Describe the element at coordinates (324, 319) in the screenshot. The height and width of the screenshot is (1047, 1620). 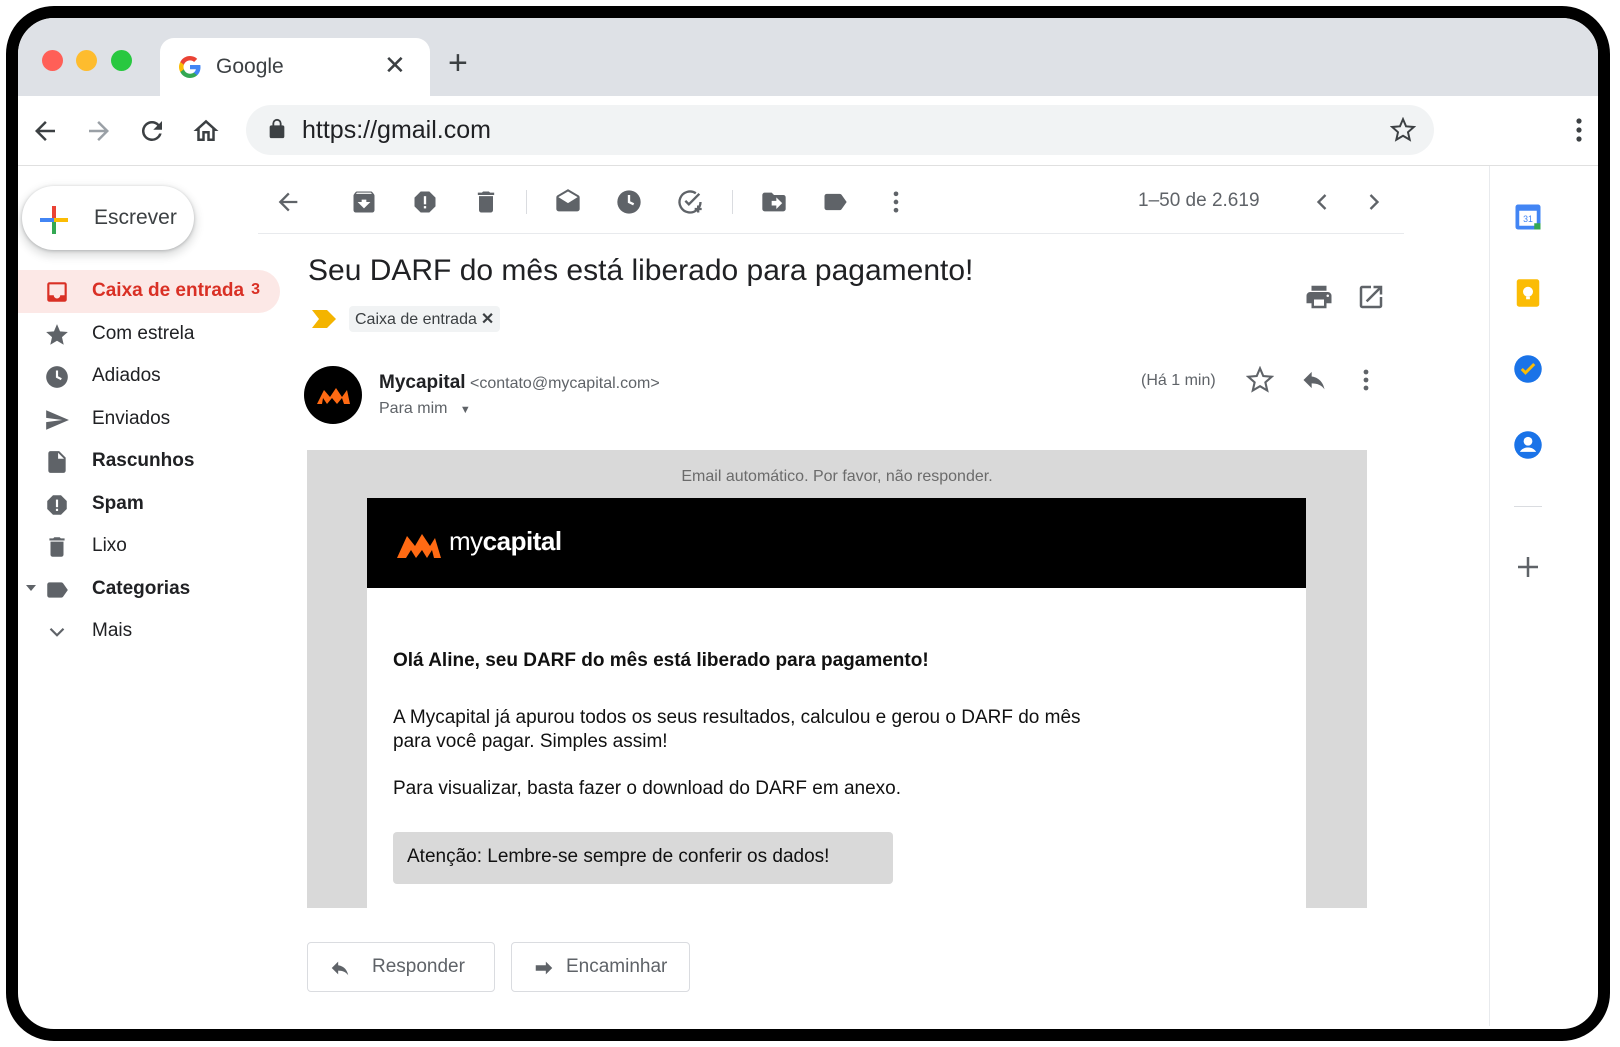
I see `importance-marker-icon` at that location.